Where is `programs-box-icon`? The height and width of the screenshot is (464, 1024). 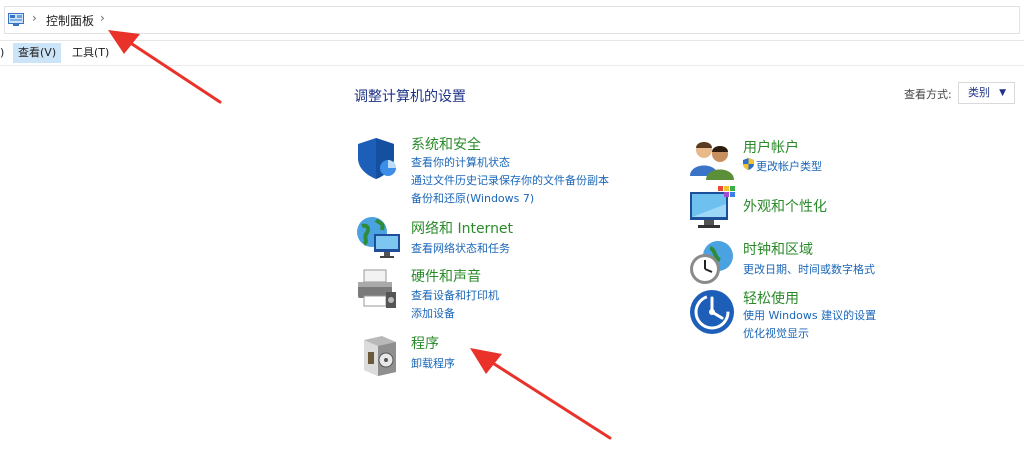
programs-box-icon is located at coordinates (380, 356).